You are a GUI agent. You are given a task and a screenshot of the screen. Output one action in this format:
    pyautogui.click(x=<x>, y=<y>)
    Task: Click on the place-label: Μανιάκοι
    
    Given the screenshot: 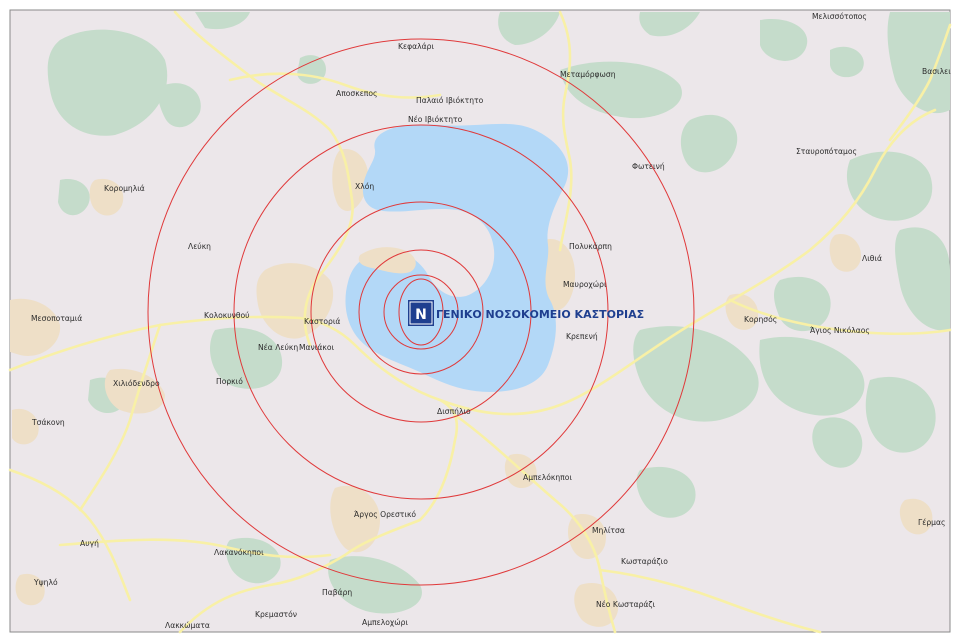 What is the action you would take?
    pyautogui.click(x=316, y=347)
    